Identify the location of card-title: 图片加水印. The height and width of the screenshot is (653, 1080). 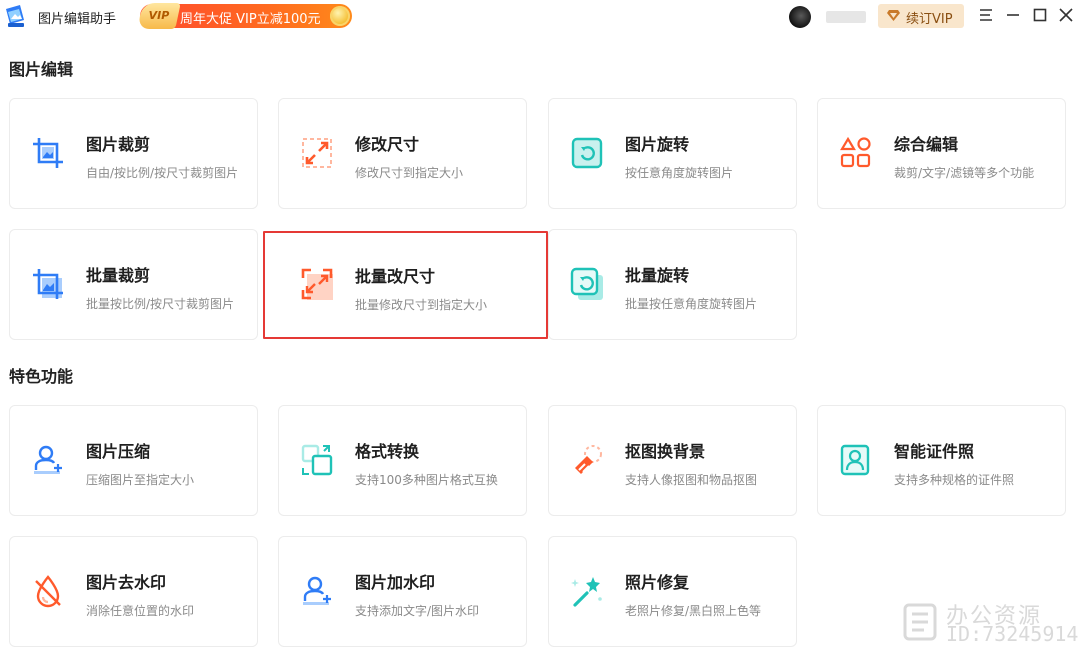
(395, 582).